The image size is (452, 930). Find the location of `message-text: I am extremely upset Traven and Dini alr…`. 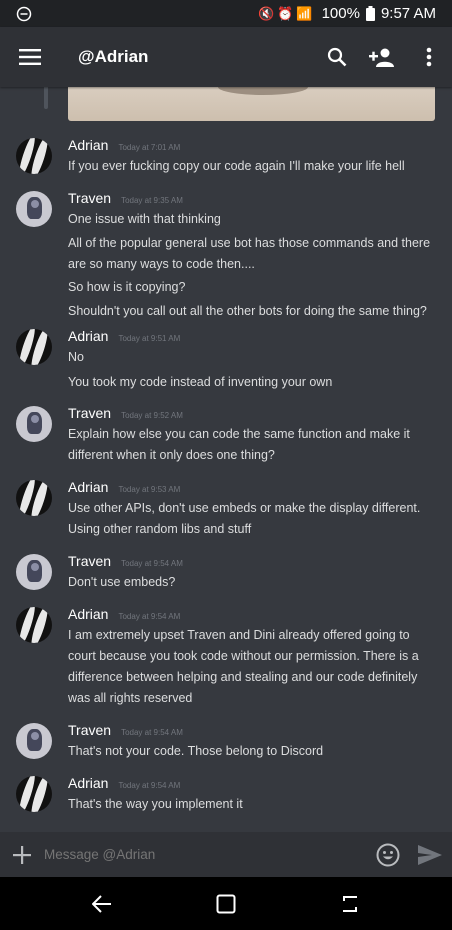

message-text: I am extremely upset Traven and Dini alr… is located at coordinates (239, 635).